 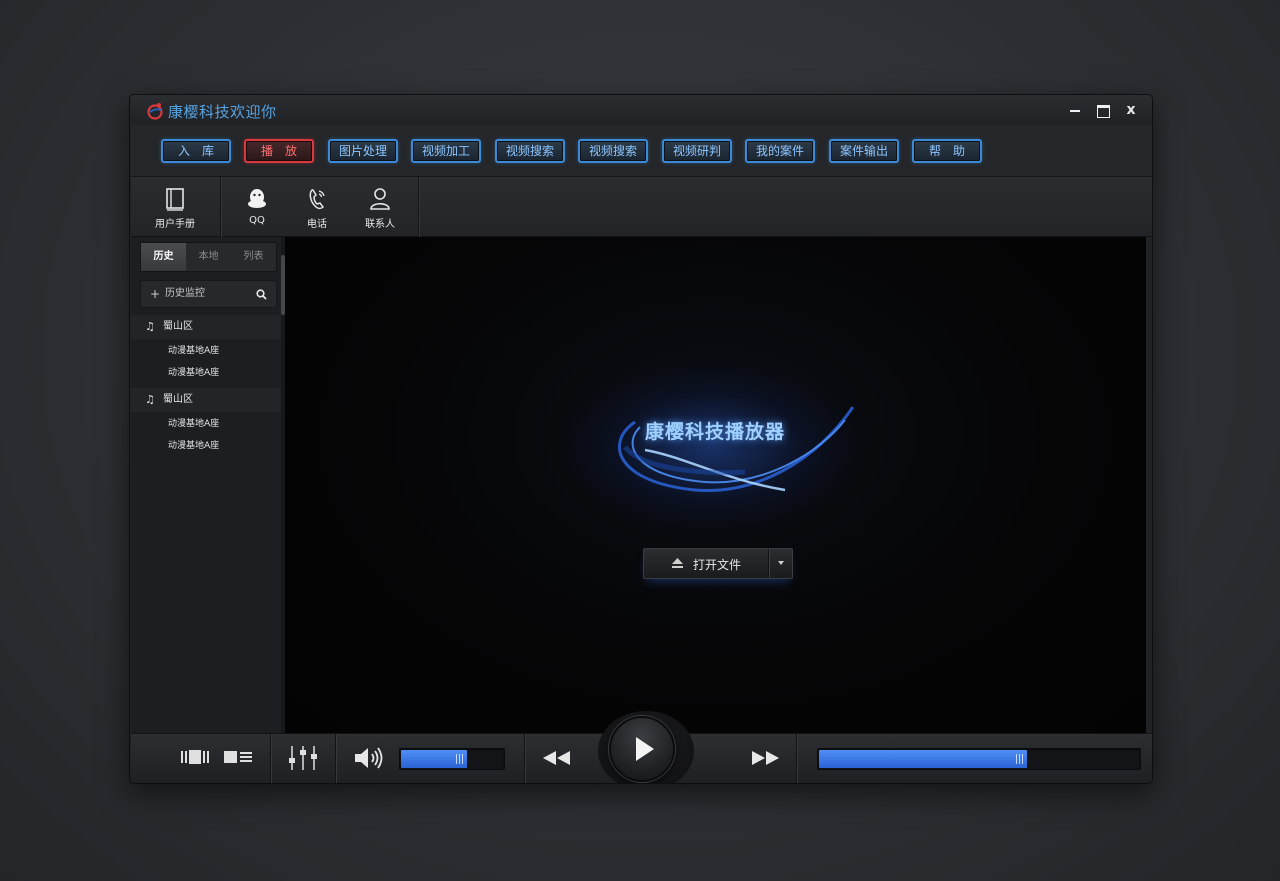 I want to click on play-icon, so click(x=645, y=749).